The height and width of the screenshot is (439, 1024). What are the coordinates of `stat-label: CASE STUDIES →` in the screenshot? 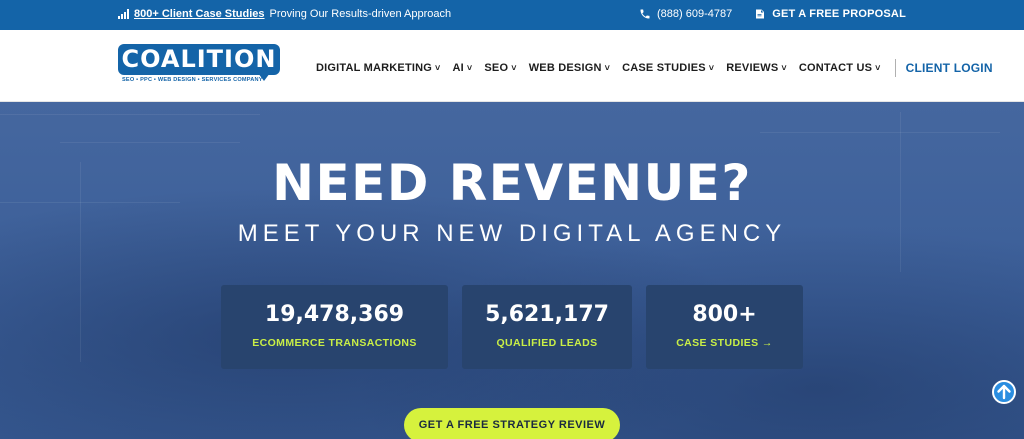 It's located at (724, 343).